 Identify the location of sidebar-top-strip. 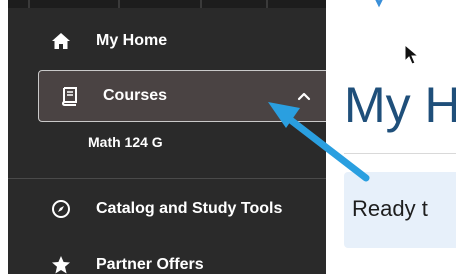
(167, 4).